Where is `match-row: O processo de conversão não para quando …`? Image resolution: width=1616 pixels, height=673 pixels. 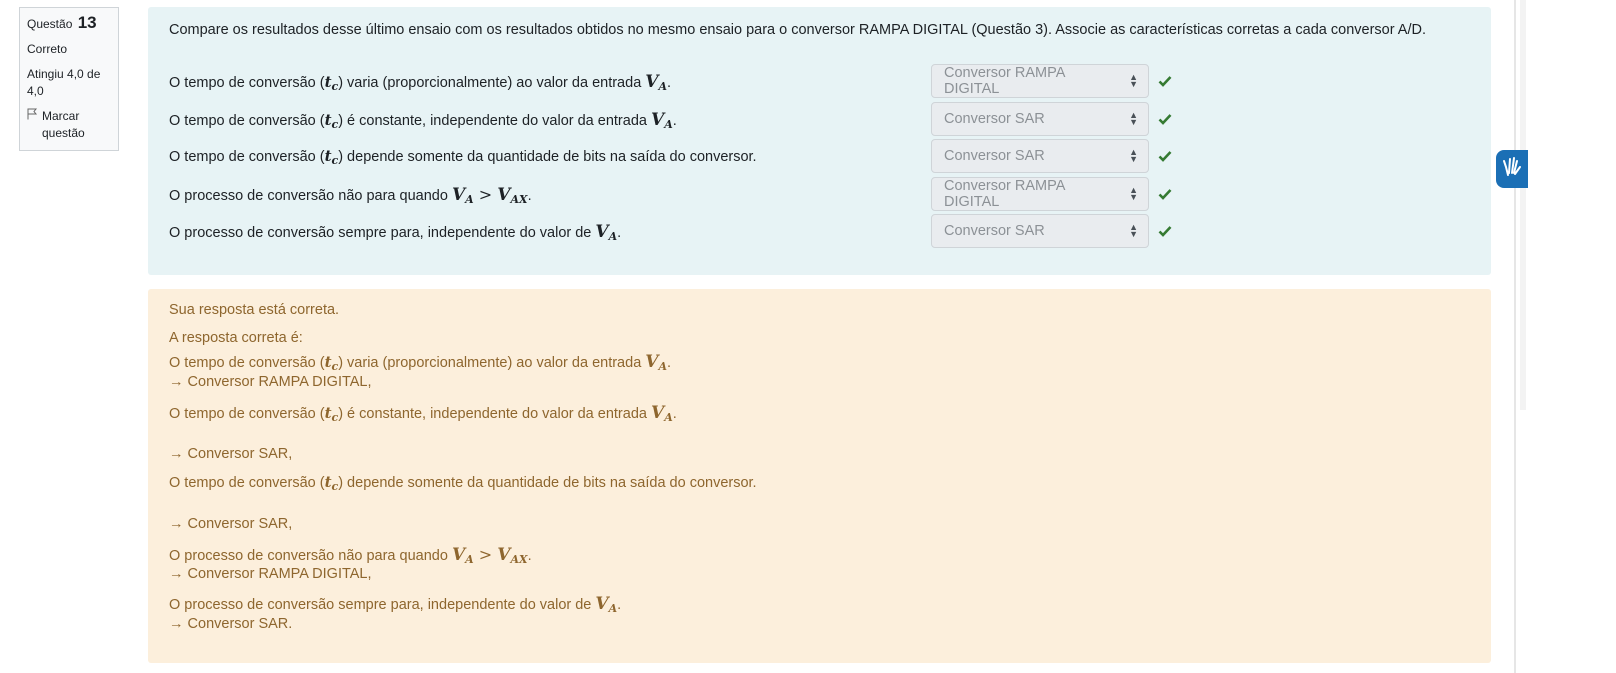
match-row: O processo de conversão não para quando … is located at coordinates (350, 195).